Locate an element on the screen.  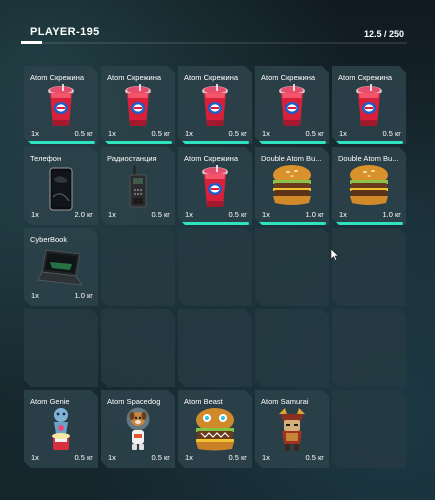
inventory-slot: CyberBook 1x 1.0 кг is located at coordinates (61, 267).